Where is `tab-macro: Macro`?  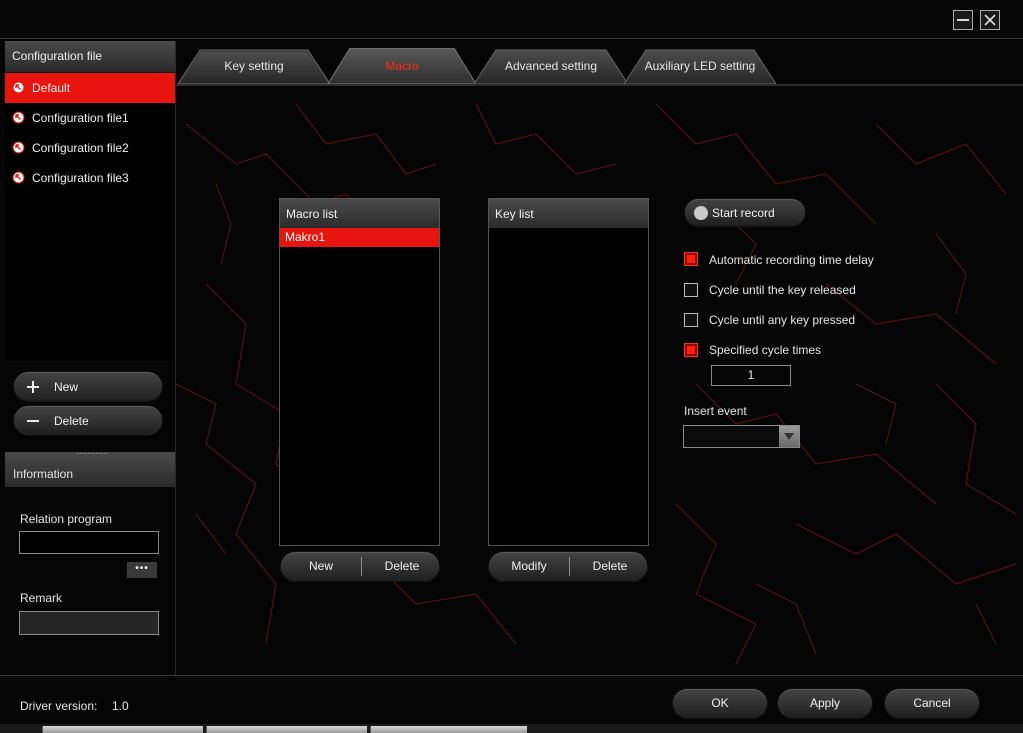
tab-macro: Macro is located at coordinates (402, 66).